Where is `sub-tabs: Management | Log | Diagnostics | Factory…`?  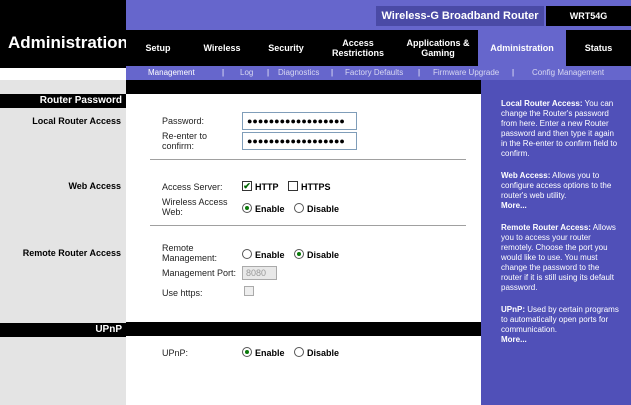
sub-tabs: Management | Log | Diagnostics | Factory… is located at coordinates (378, 73).